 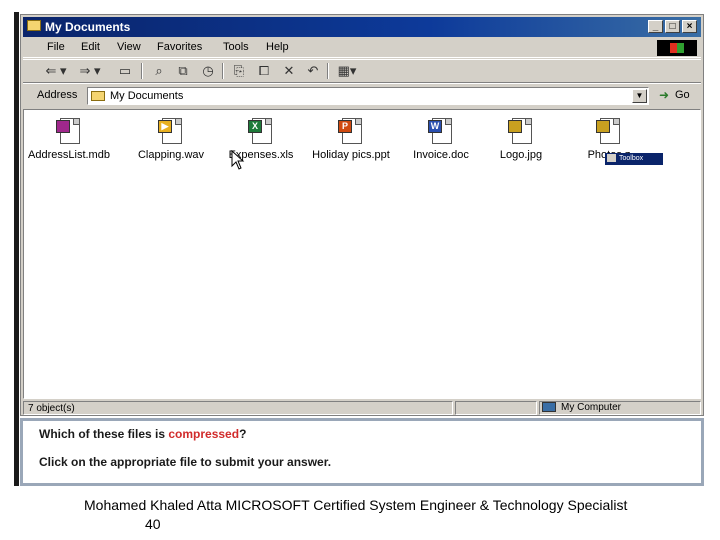 What do you see at coordinates (672, 26) in the screenshot?
I see `maximize-button: □` at bounding box center [672, 26].